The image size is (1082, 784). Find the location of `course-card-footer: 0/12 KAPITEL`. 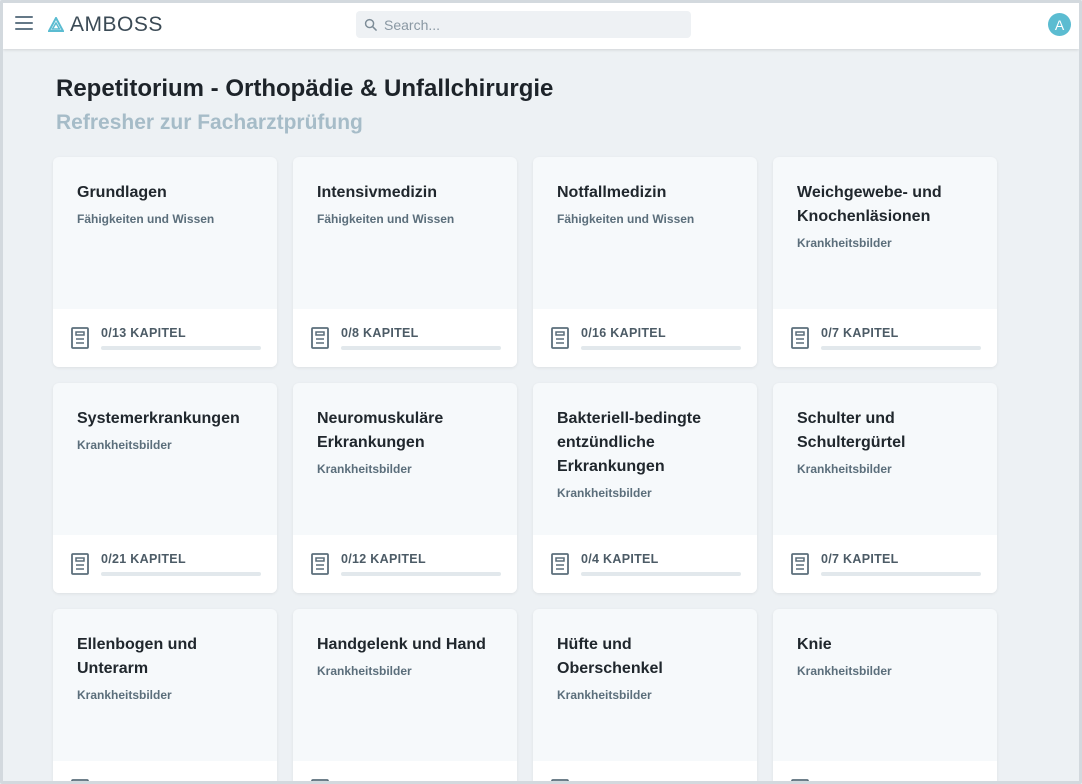

course-card-footer: 0/12 KAPITEL is located at coordinates (405, 564).